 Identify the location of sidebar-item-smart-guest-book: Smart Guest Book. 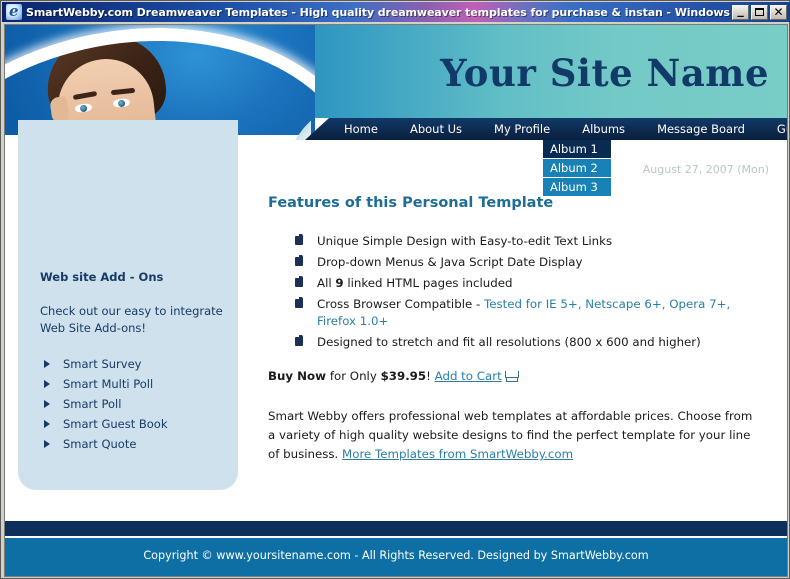
(135, 424).